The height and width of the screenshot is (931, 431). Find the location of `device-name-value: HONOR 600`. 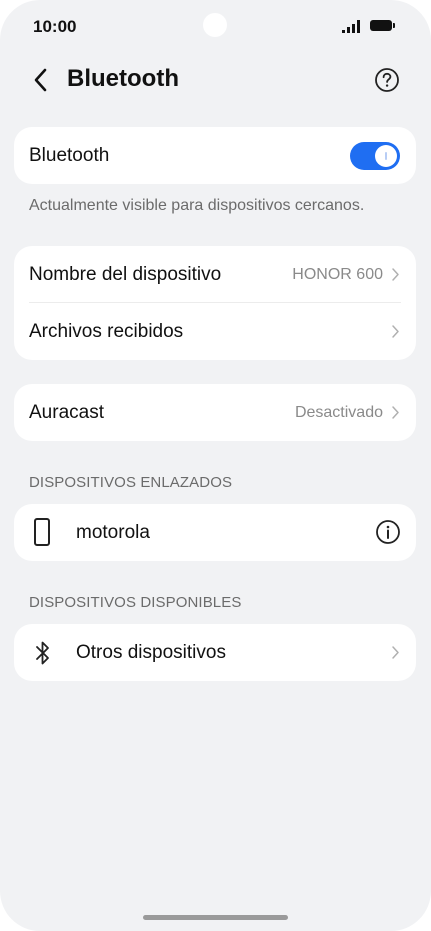

device-name-value: HONOR 600 is located at coordinates (337, 274).